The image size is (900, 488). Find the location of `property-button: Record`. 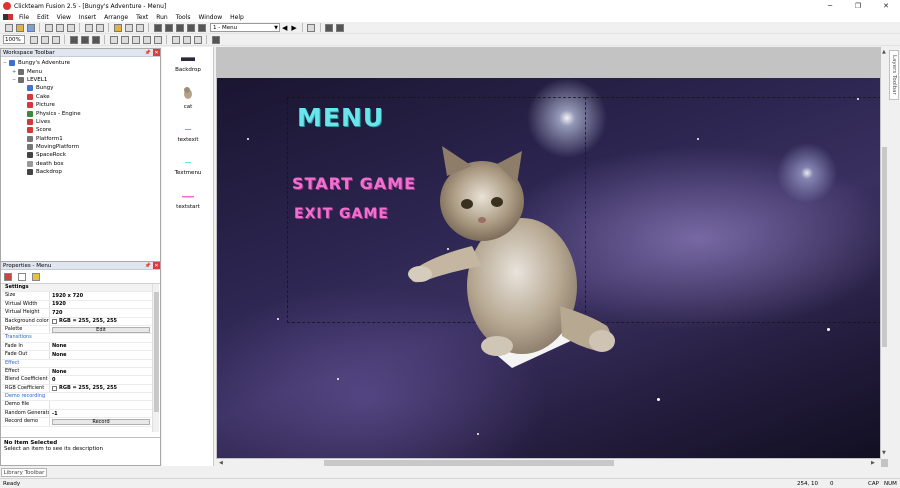

property-button: Record is located at coordinates (101, 422).